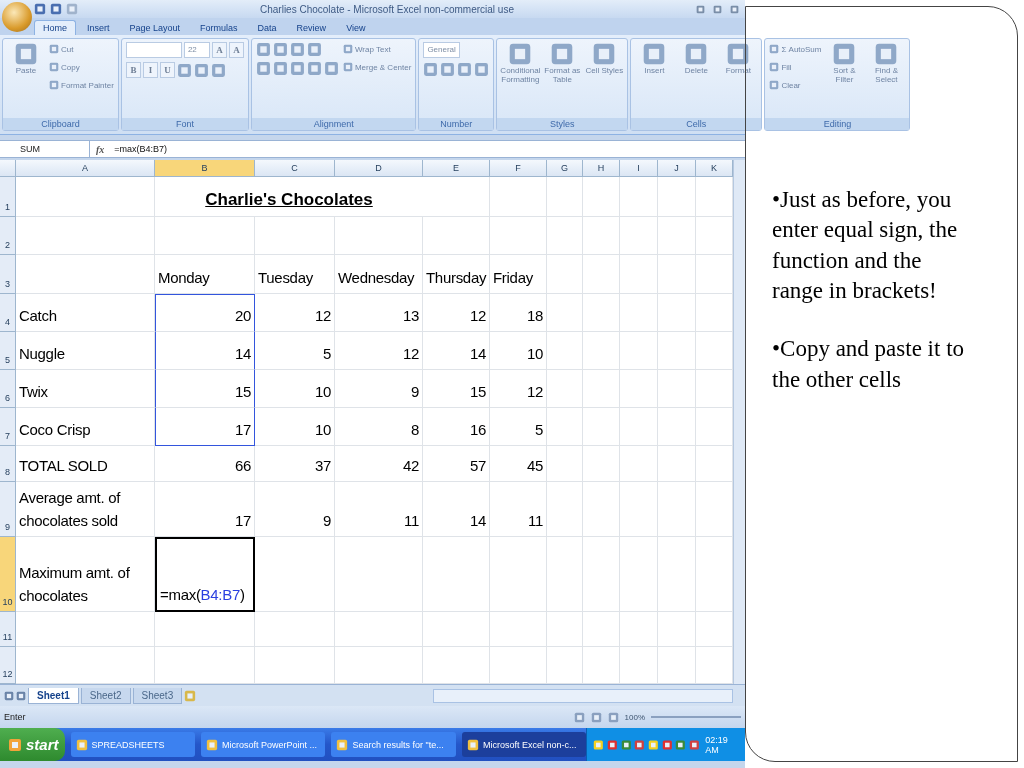 This screenshot has height=768, width=1024. Describe the element at coordinates (17, 17) in the screenshot. I see `office-button` at that location.